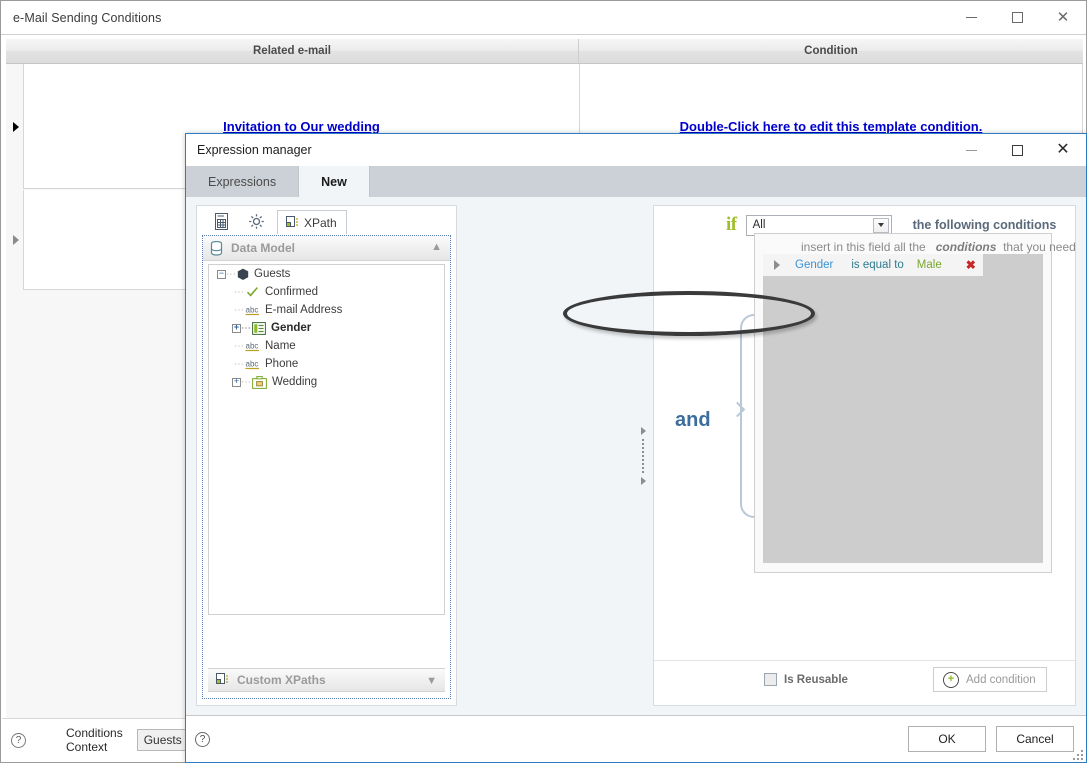 Image resolution: width=1087 pixels, height=763 pixels. What do you see at coordinates (777, 265) in the screenshot?
I see `expand-condition-icon` at bounding box center [777, 265].